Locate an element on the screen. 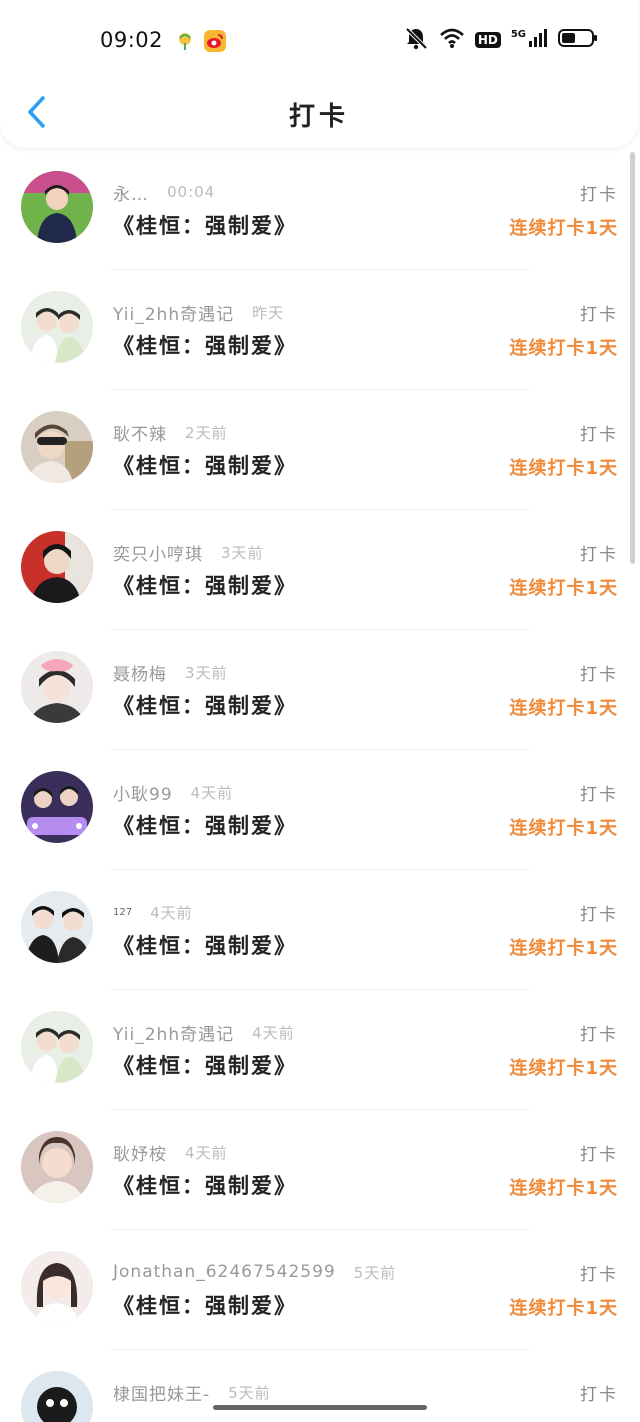 The height and width of the screenshot is (1422, 640). network-type-label: 5G is located at coordinates (518, 34).